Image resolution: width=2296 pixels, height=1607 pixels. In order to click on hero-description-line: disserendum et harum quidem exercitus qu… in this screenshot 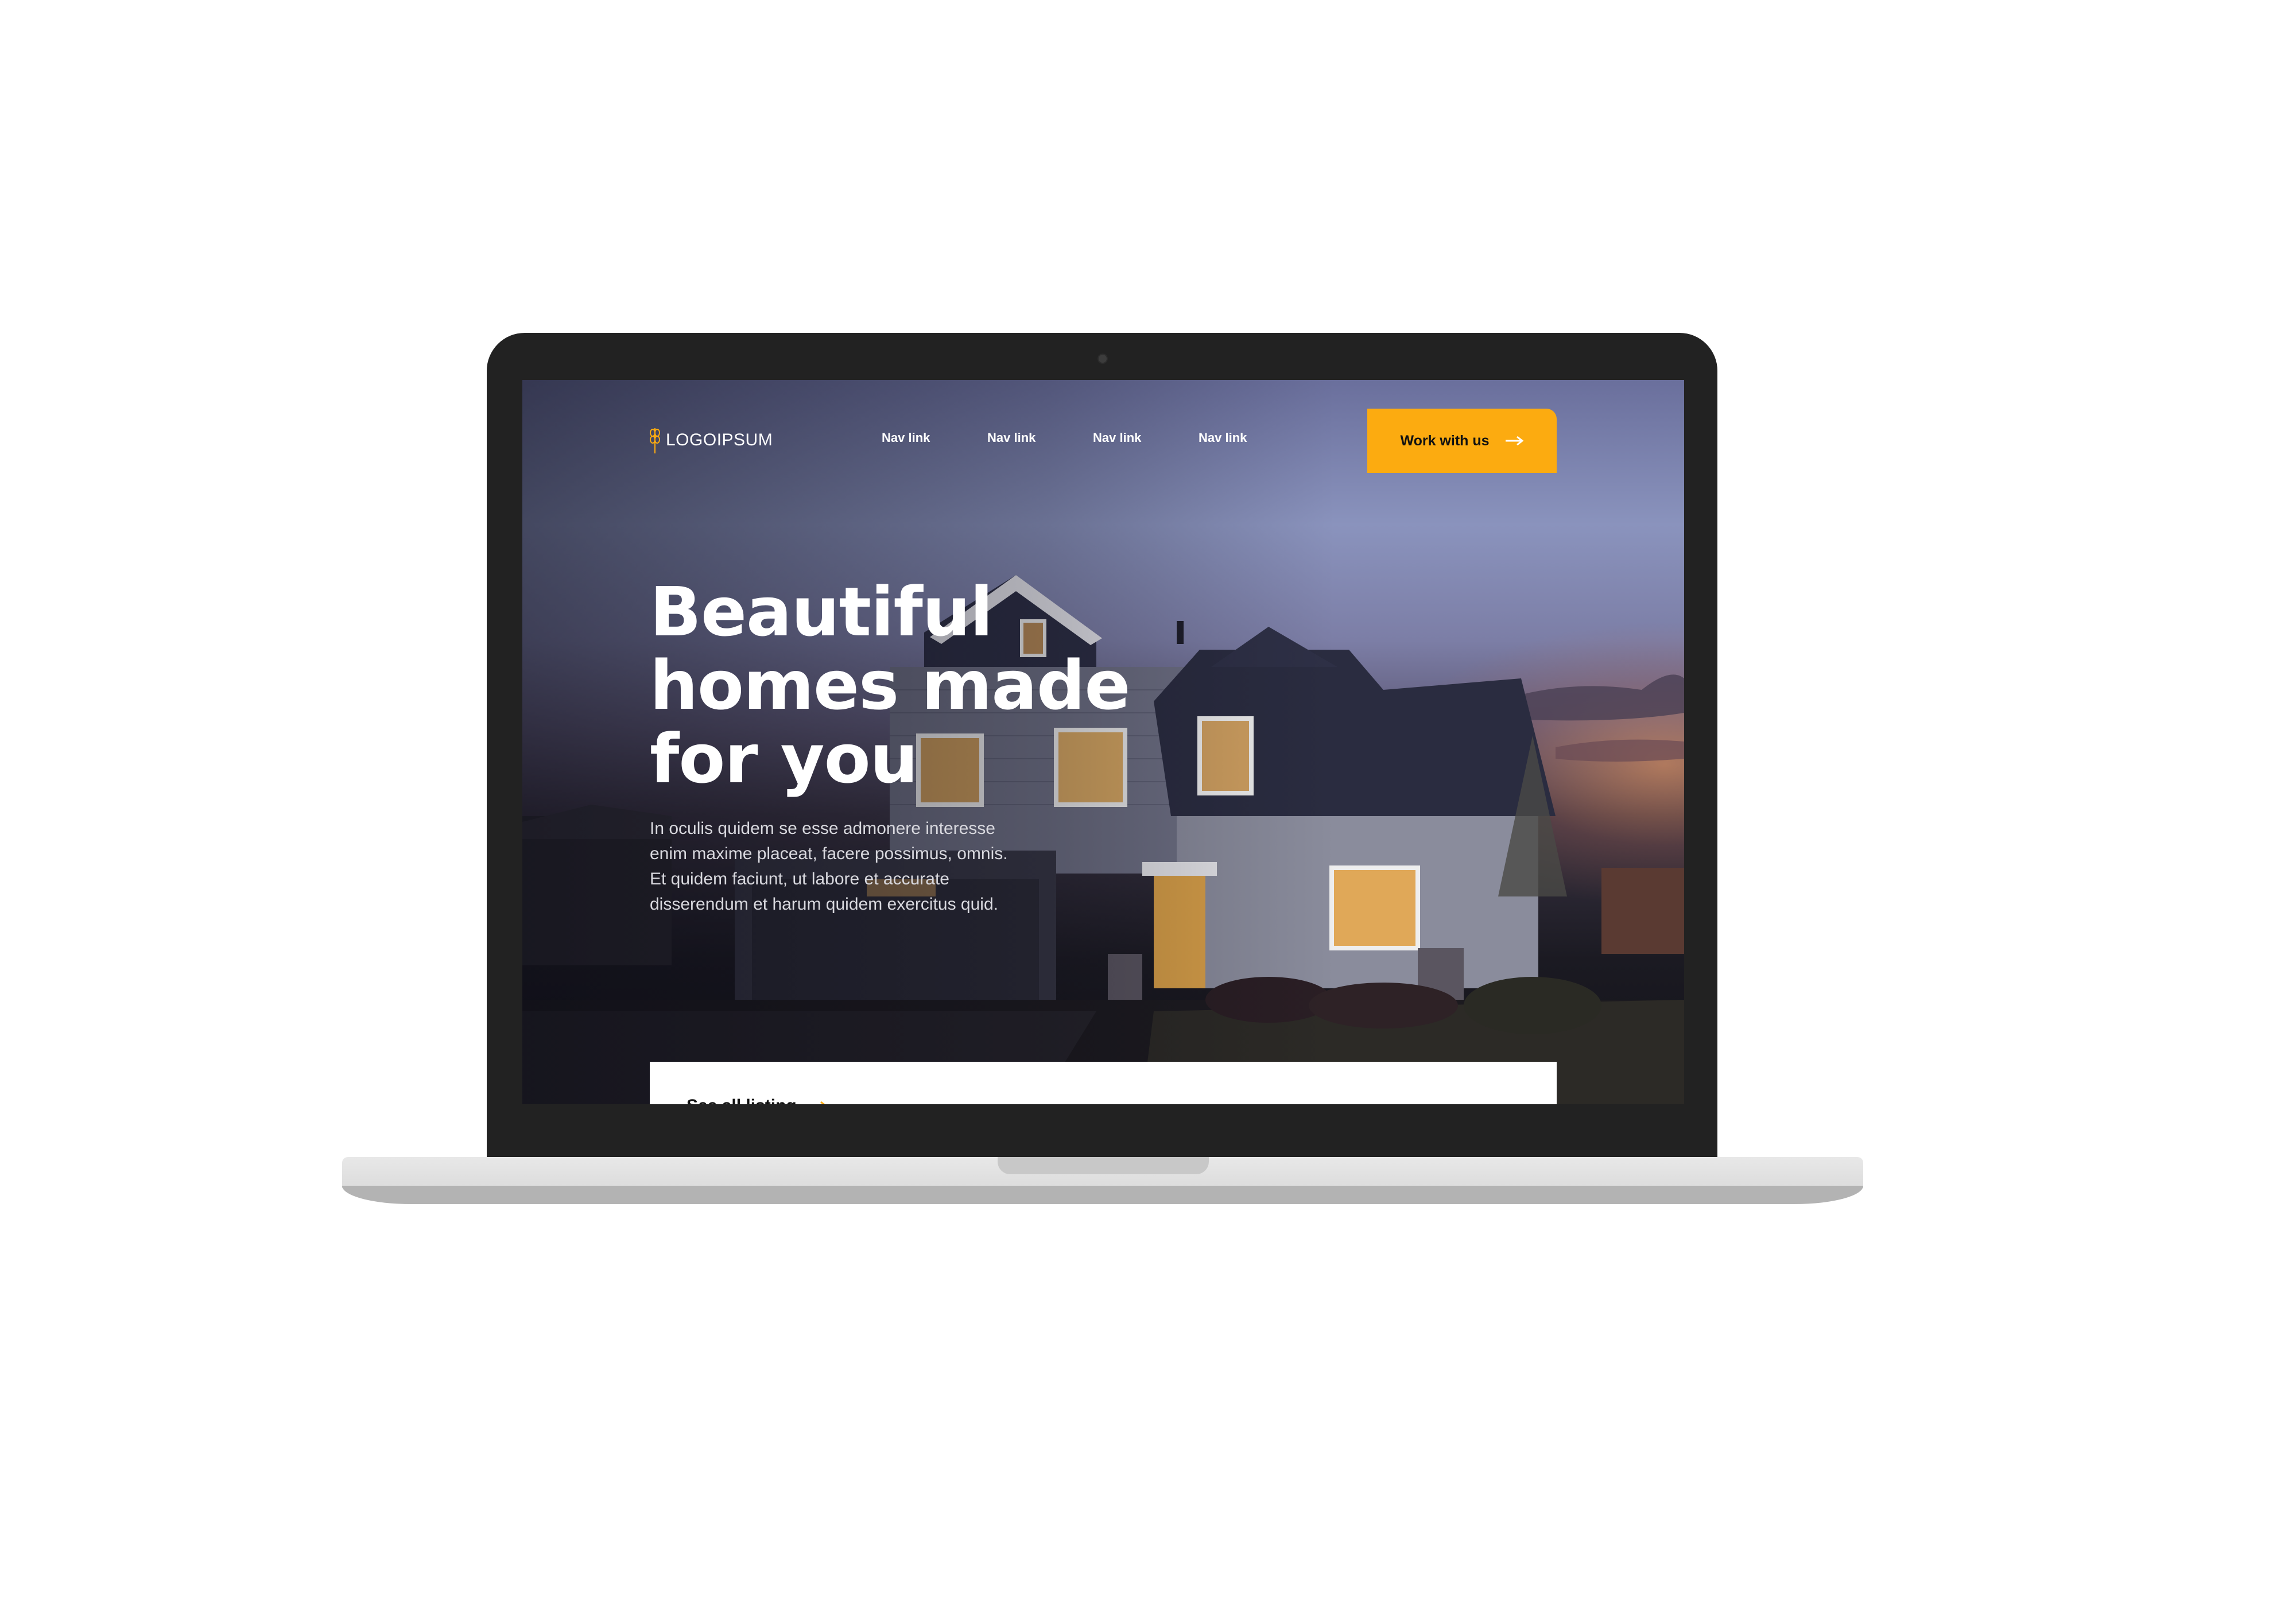, I will do `click(824, 904)`.